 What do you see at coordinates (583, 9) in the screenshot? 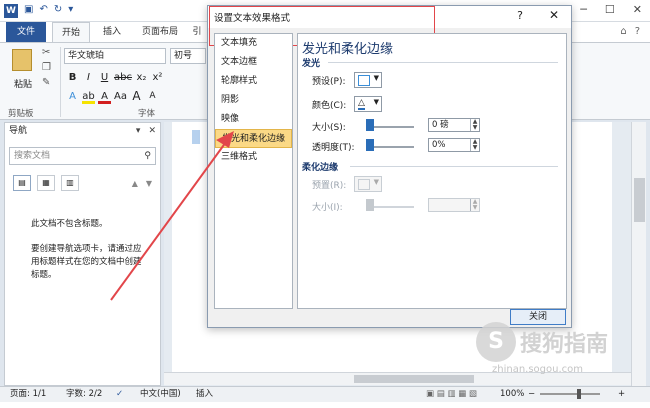
I see `minimize-button: ─` at bounding box center [583, 9].